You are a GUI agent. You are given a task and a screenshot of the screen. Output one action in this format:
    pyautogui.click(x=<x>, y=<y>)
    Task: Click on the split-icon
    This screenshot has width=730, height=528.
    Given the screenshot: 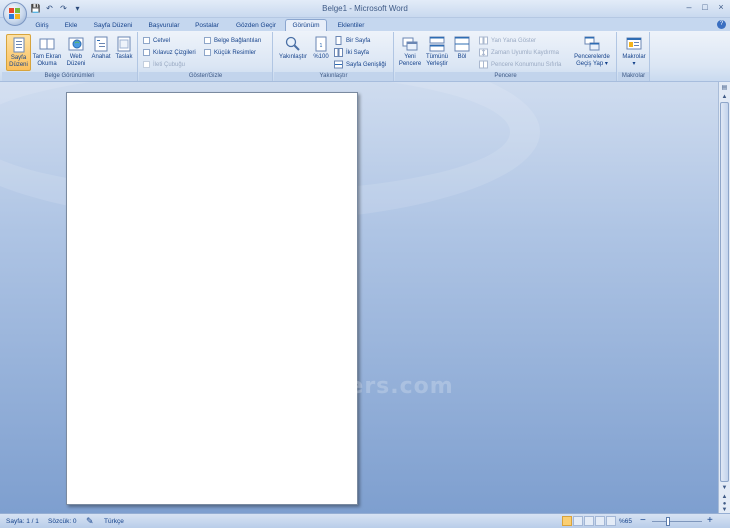 What is the action you would take?
    pyautogui.click(x=462, y=44)
    